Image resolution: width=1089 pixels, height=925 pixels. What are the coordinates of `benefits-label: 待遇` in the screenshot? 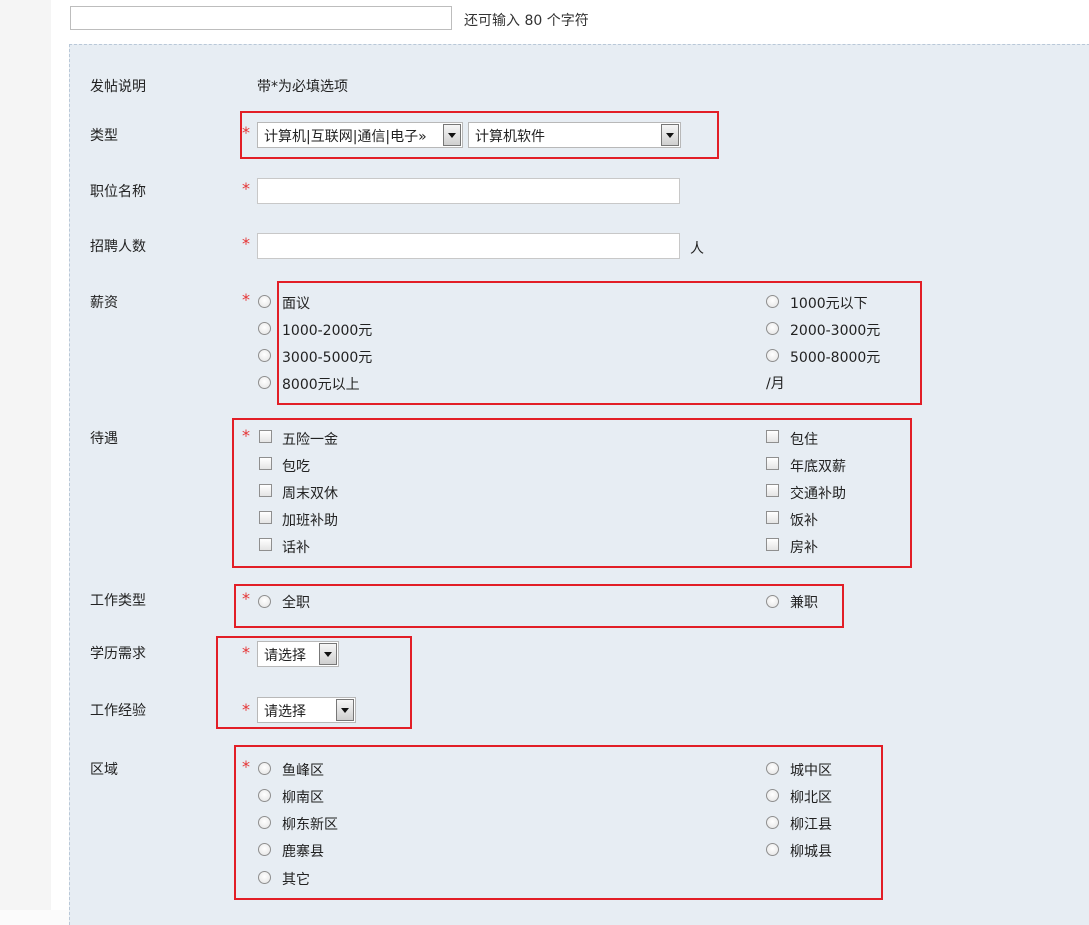 It's located at (104, 439).